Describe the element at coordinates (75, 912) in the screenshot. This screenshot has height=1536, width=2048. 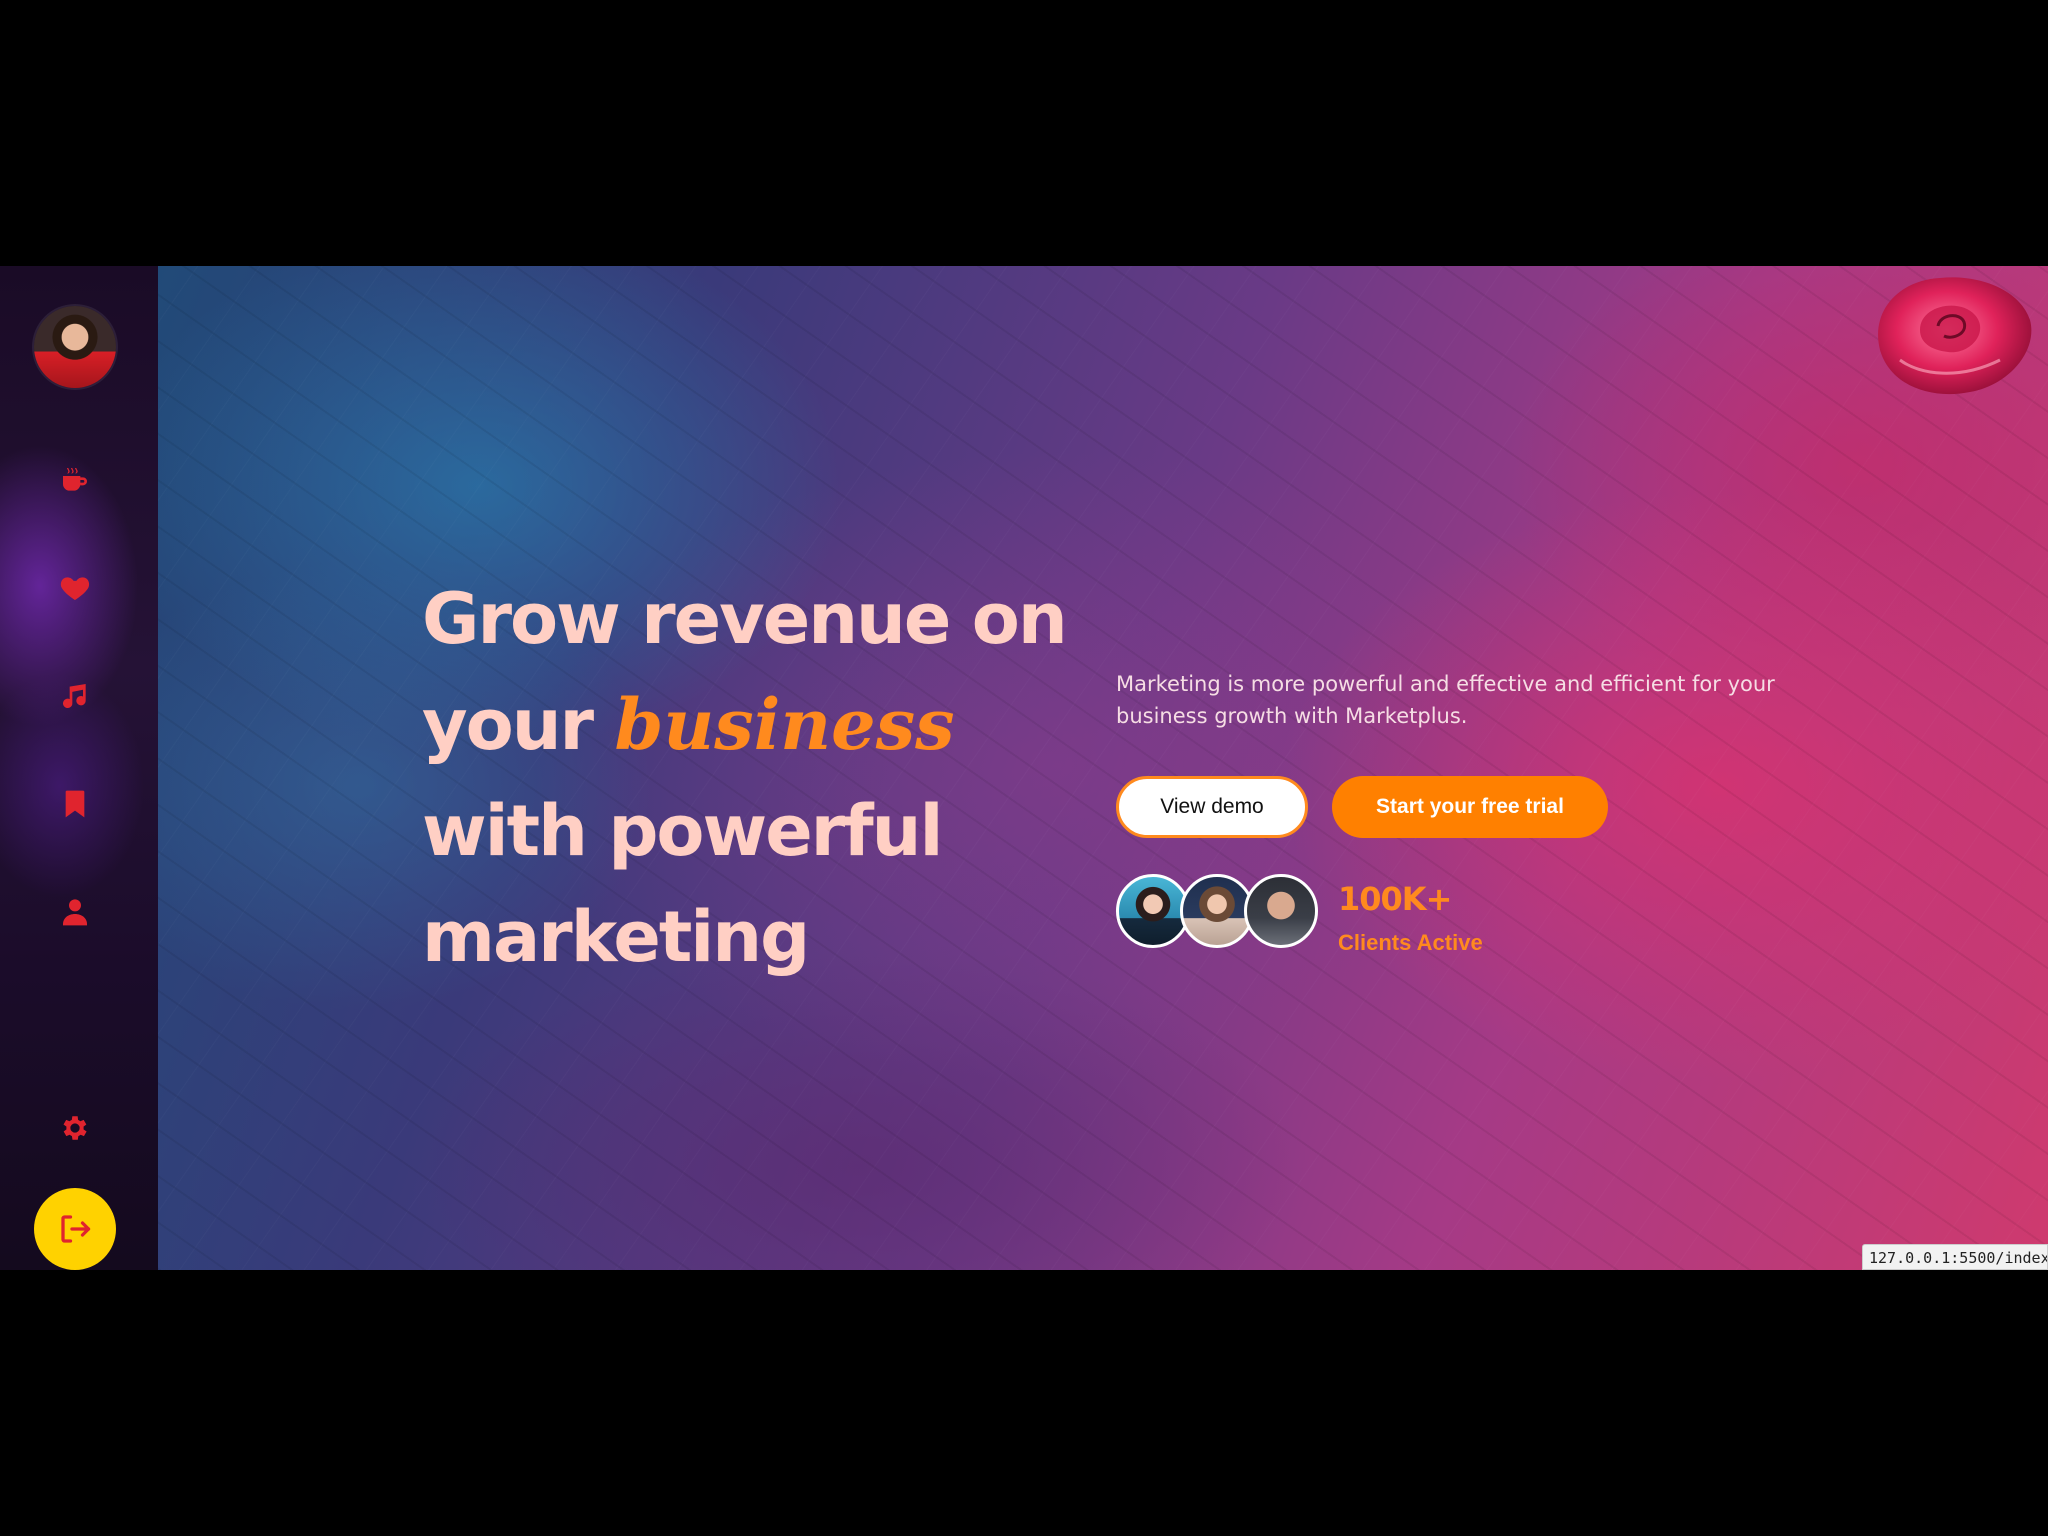
I see `user-icon` at that location.